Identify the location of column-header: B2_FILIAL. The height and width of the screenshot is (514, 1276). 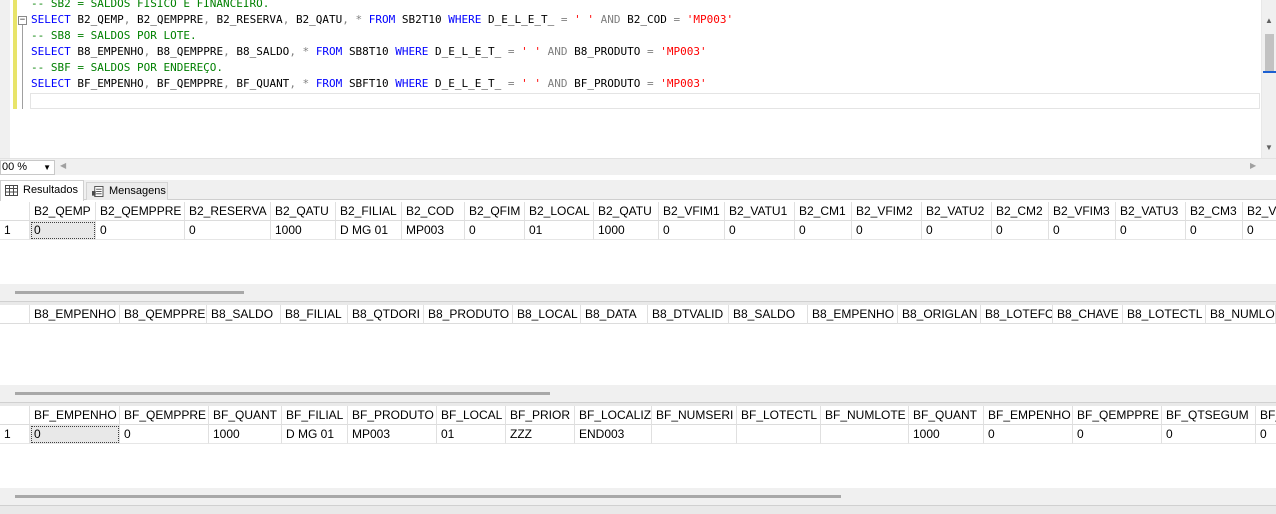
(369, 211).